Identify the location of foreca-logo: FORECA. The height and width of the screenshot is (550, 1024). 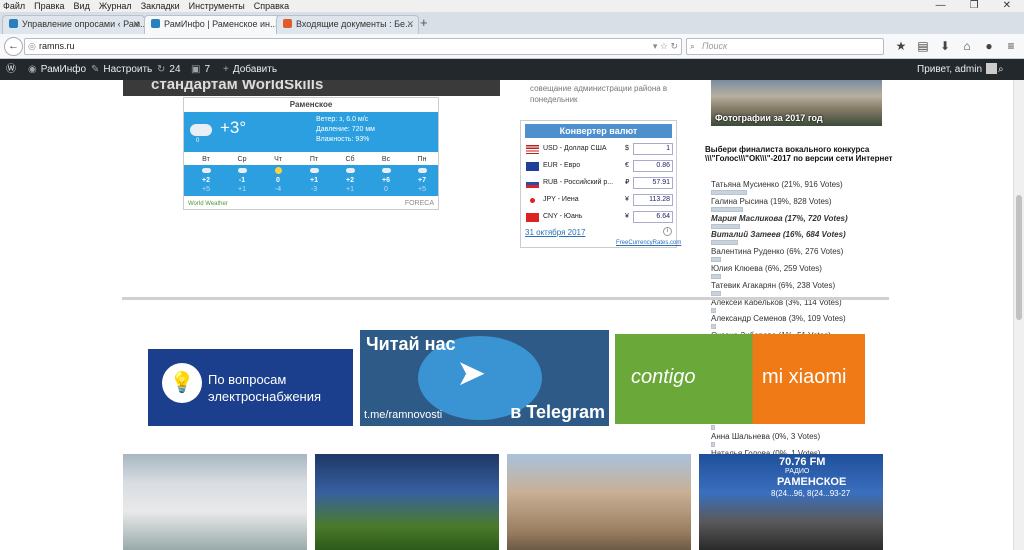
(419, 203).